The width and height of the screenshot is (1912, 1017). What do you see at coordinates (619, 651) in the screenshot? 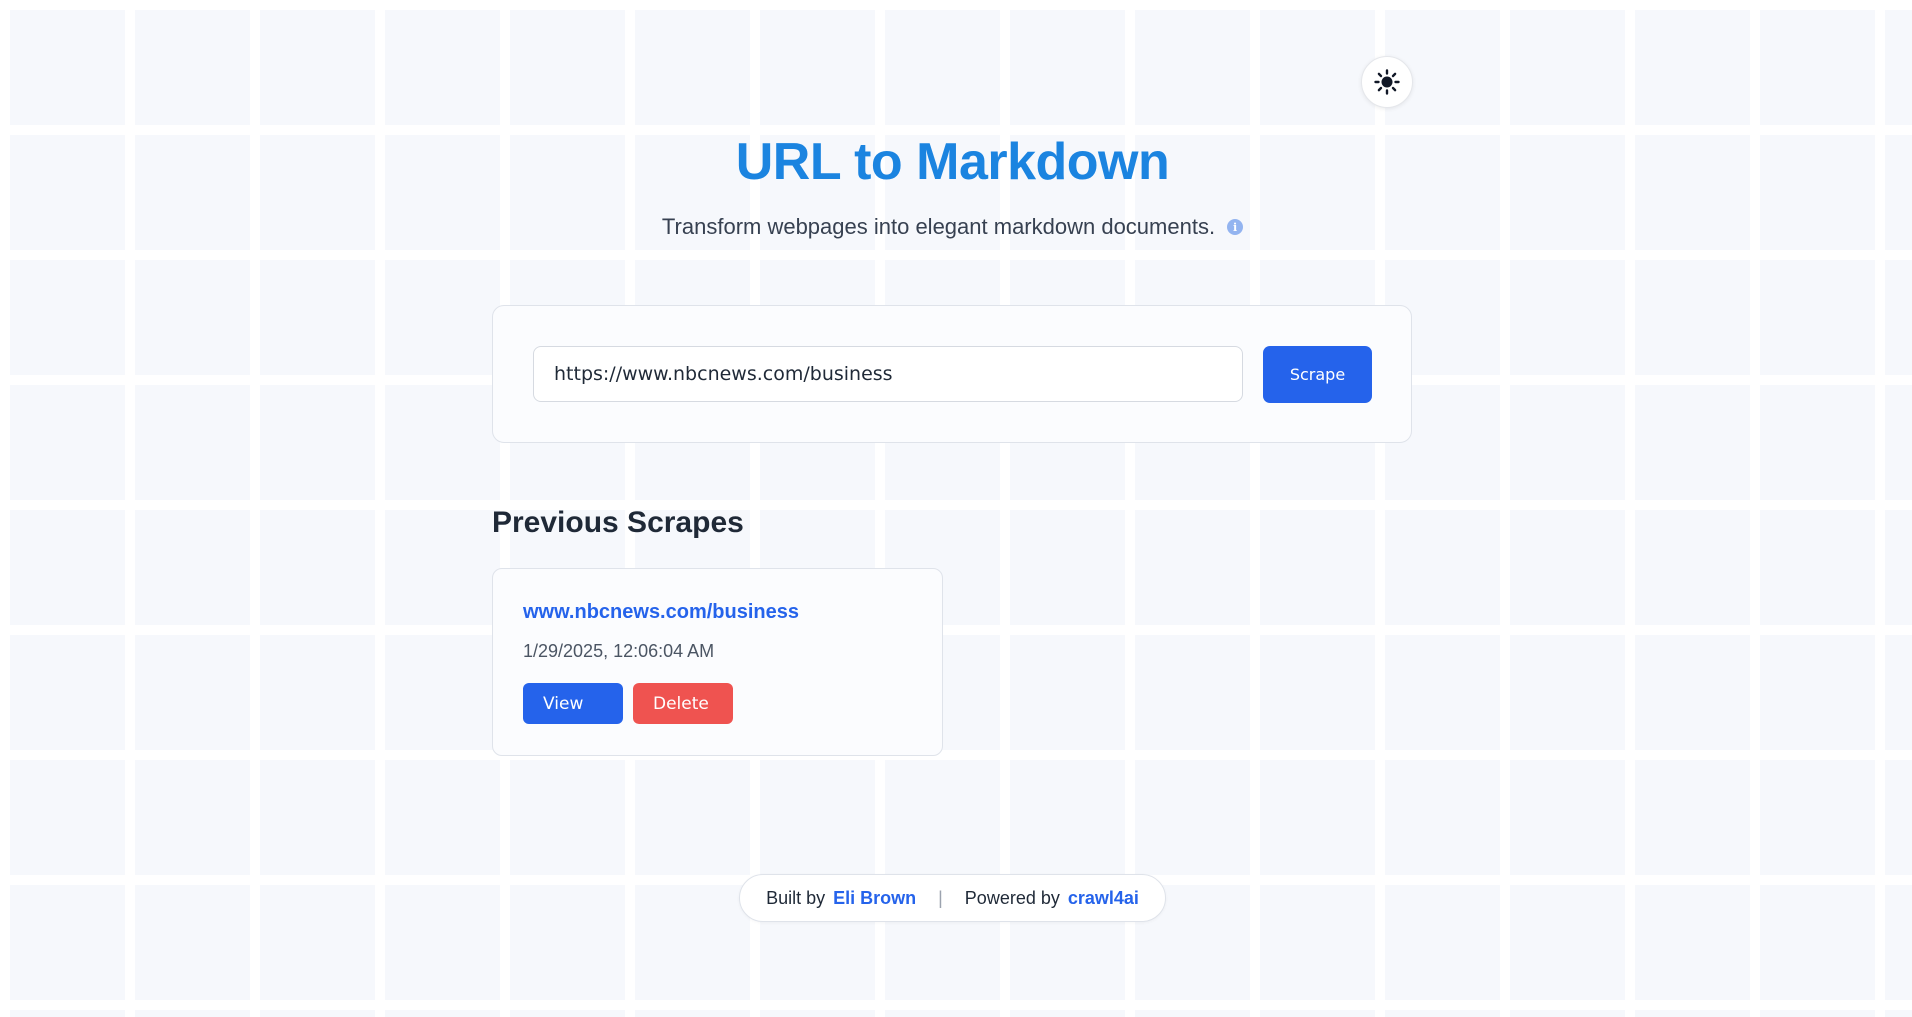
I see `history-timestamp: 1/29/2025, 12:06:04 AM` at bounding box center [619, 651].